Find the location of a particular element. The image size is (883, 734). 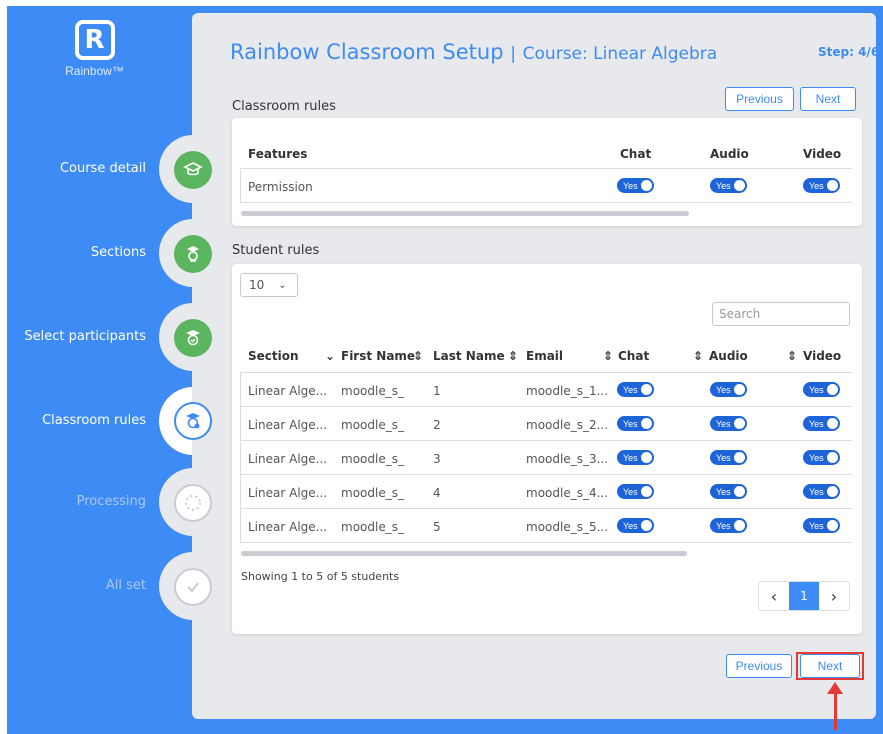

step-processing: Processing is located at coordinates (111, 501).